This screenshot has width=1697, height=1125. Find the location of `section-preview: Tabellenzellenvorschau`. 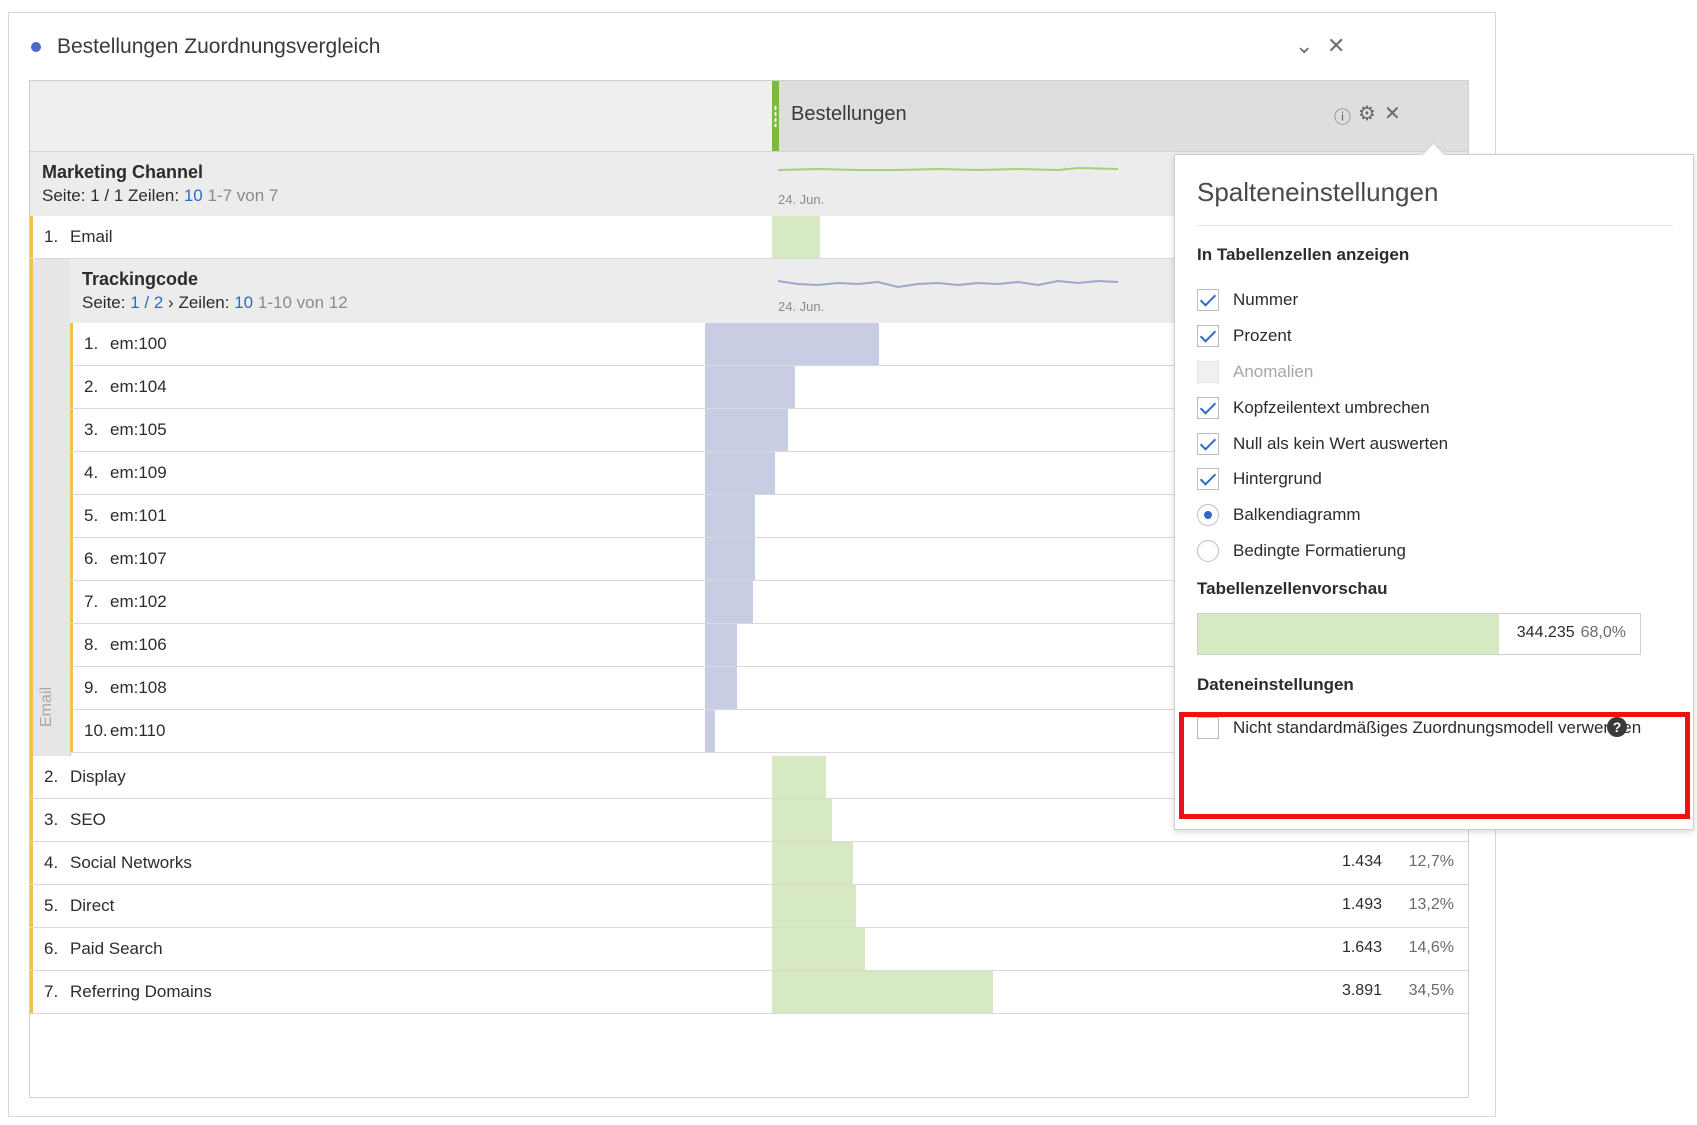

section-preview: Tabellenzellenvorschau is located at coordinates (1292, 588).